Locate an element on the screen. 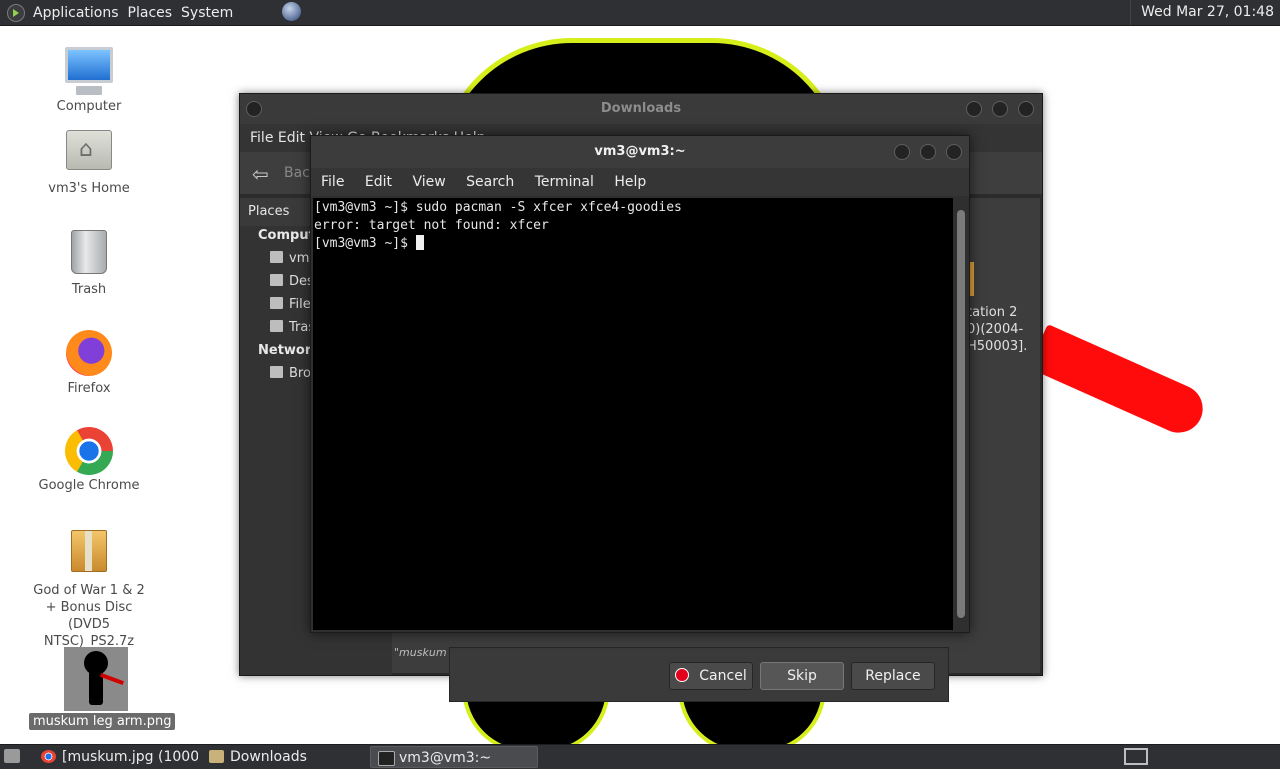 The width and height of the screenshot is (1280, 769). folder-icon is located at coordinates (216, 756).